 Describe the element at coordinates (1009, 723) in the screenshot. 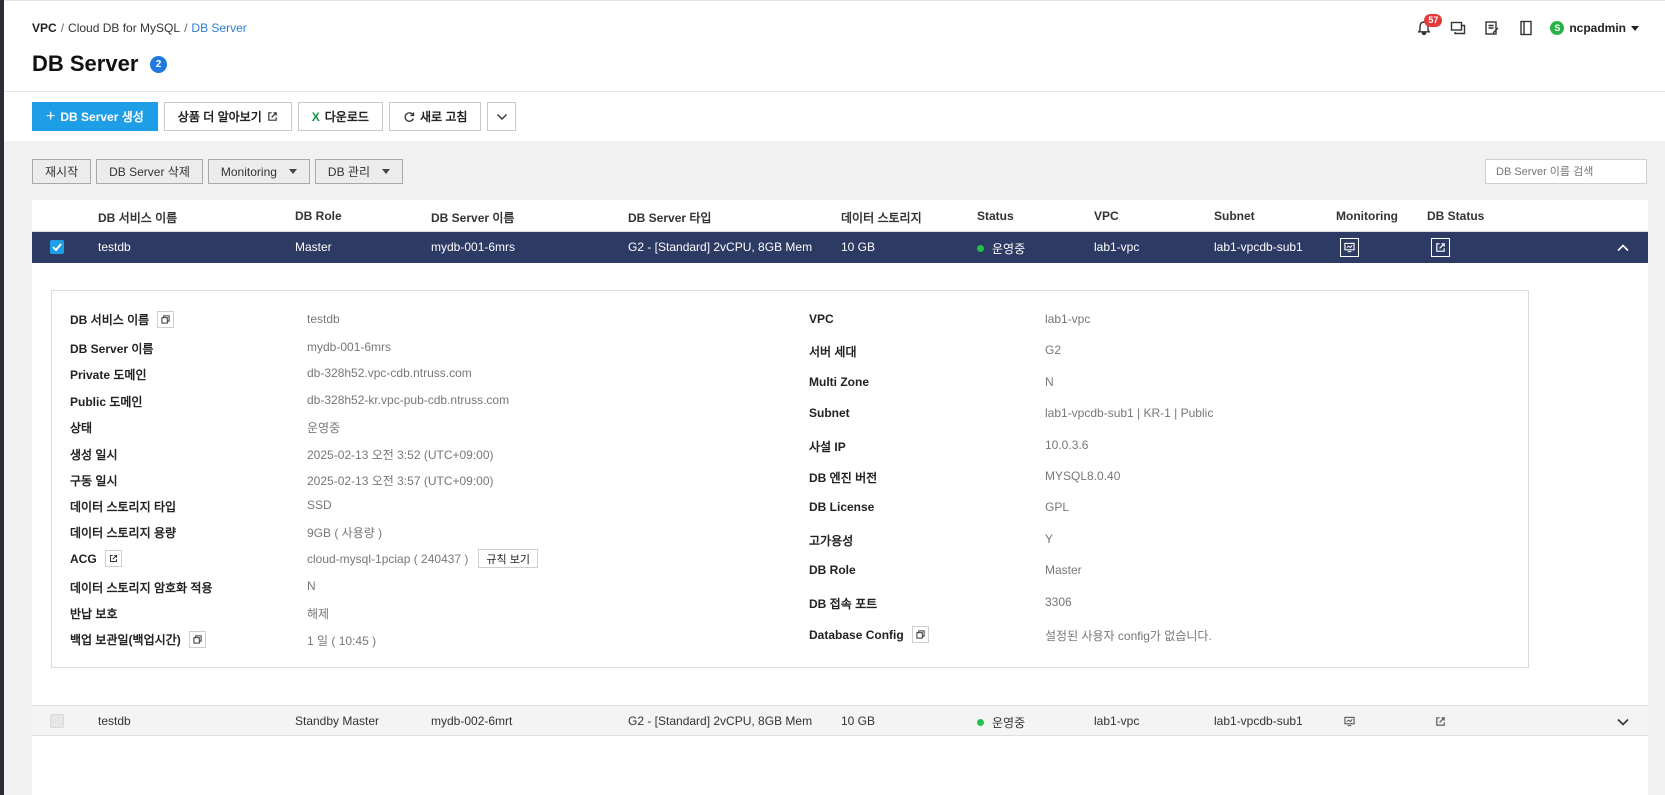

I see `status-text: 운영중` at that location.